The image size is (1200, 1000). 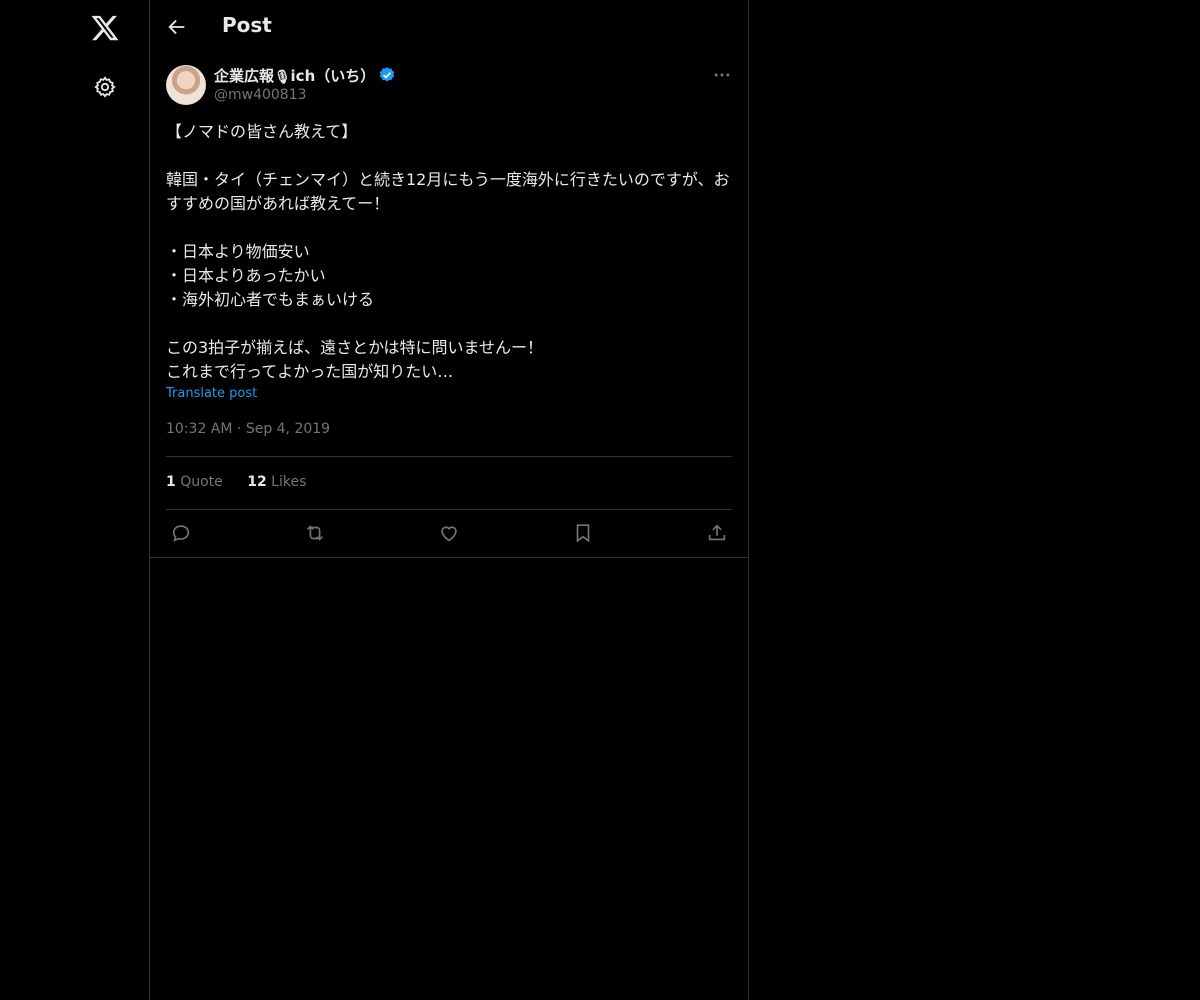 I want to click on translate-post-link: Translate post, so click(x=211, y=393).